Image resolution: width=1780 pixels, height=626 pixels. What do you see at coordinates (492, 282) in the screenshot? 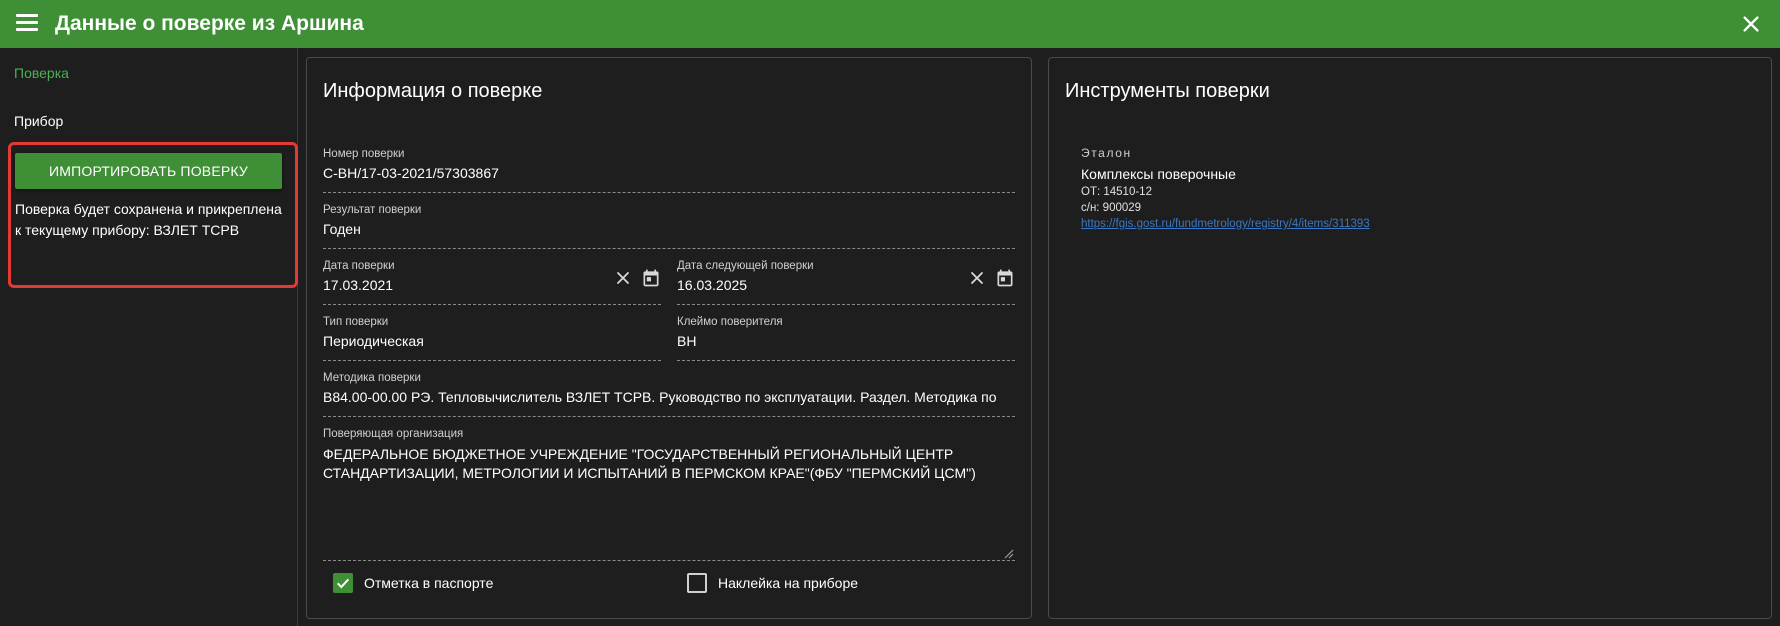
I see `verification-date-field: Дата поверки 17.03.2021` at bounding box center [492, 282].